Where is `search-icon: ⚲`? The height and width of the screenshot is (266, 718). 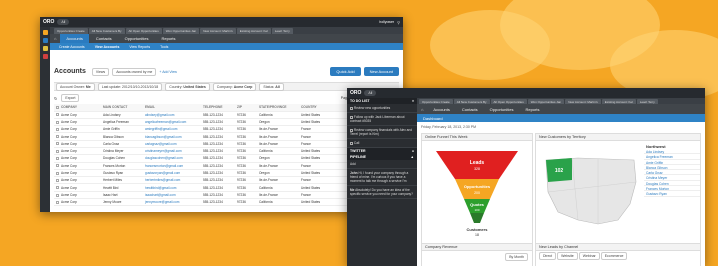 search-icon: ⚲ is located at coordinates (398, 22).